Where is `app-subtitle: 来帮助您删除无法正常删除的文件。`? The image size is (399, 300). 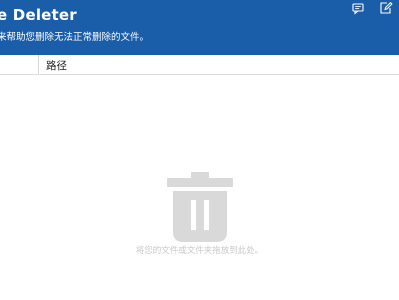 app-subtitle: 来帮助您删除无法正常删除的文件。 is located at coordinates (75, 37).